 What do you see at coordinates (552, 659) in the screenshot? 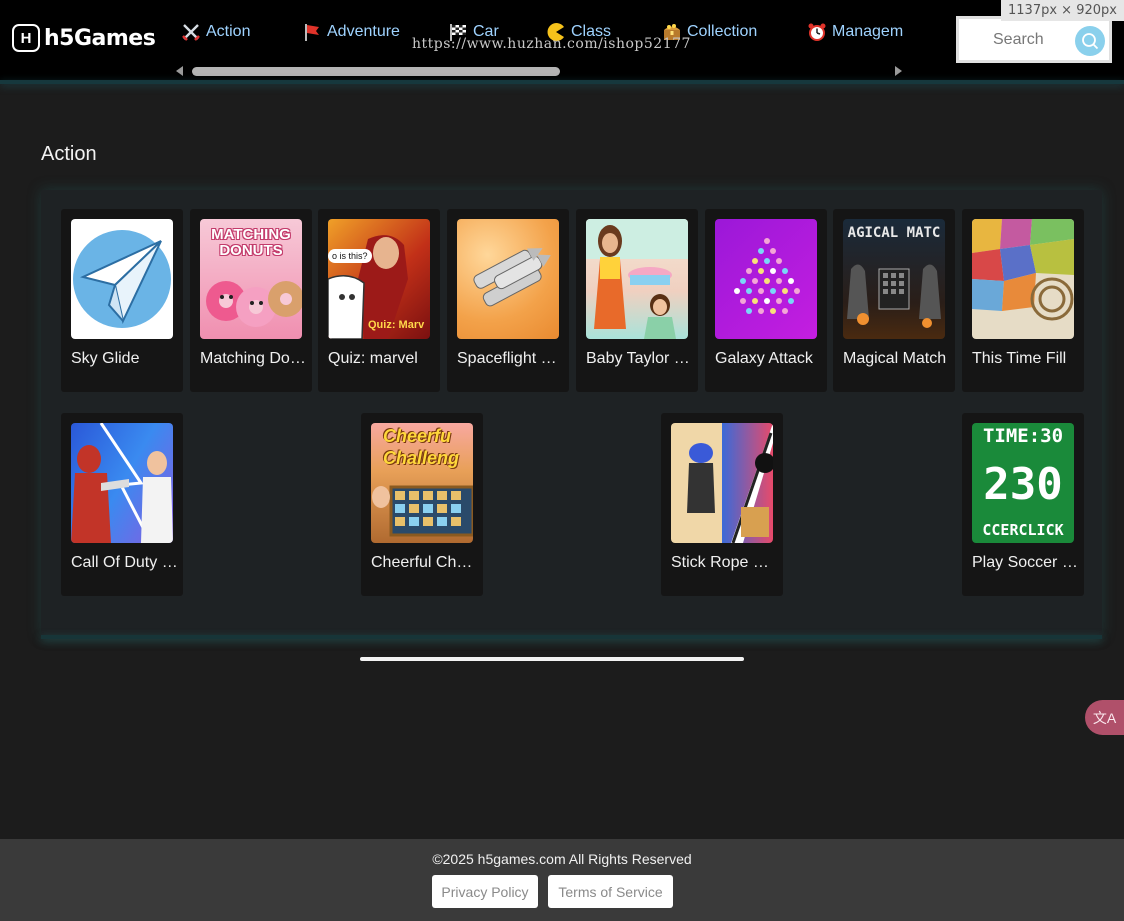
I see `load-more-divider` at bounding box center [552, 659].